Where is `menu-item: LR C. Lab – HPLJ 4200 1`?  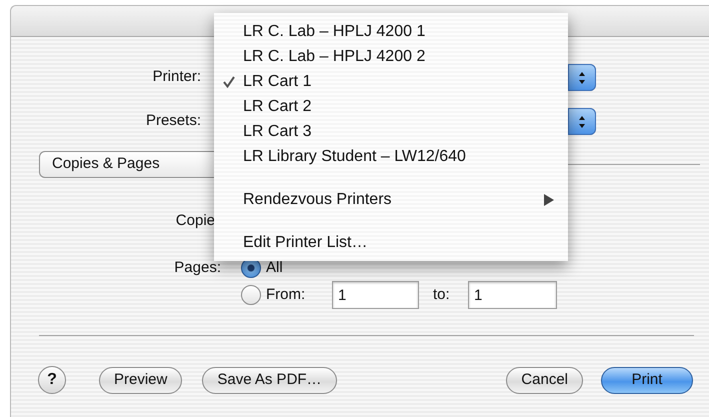
menu-item: LR C. Lab – HPLJ 4200 1 is located at coordinates (334, 32).